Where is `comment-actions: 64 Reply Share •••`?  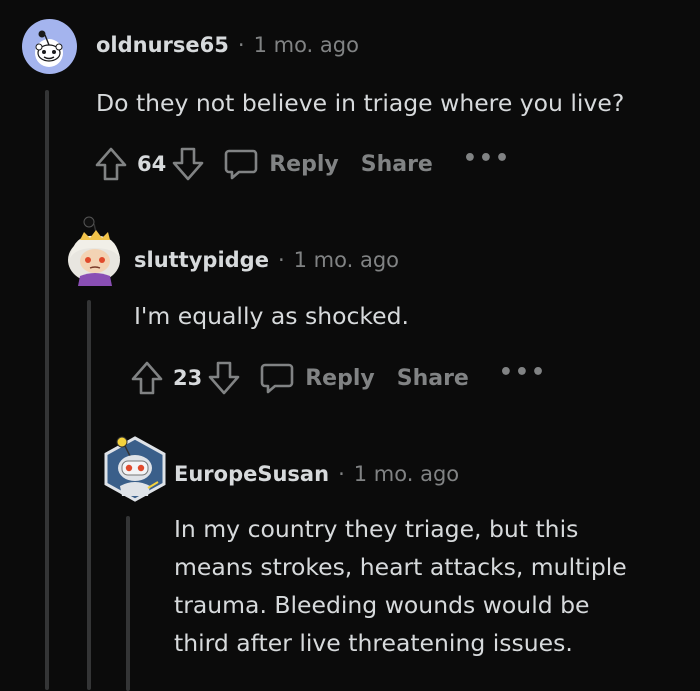
comment-actions: 64 Reply Share ••• is located at coordinates (302, 164).